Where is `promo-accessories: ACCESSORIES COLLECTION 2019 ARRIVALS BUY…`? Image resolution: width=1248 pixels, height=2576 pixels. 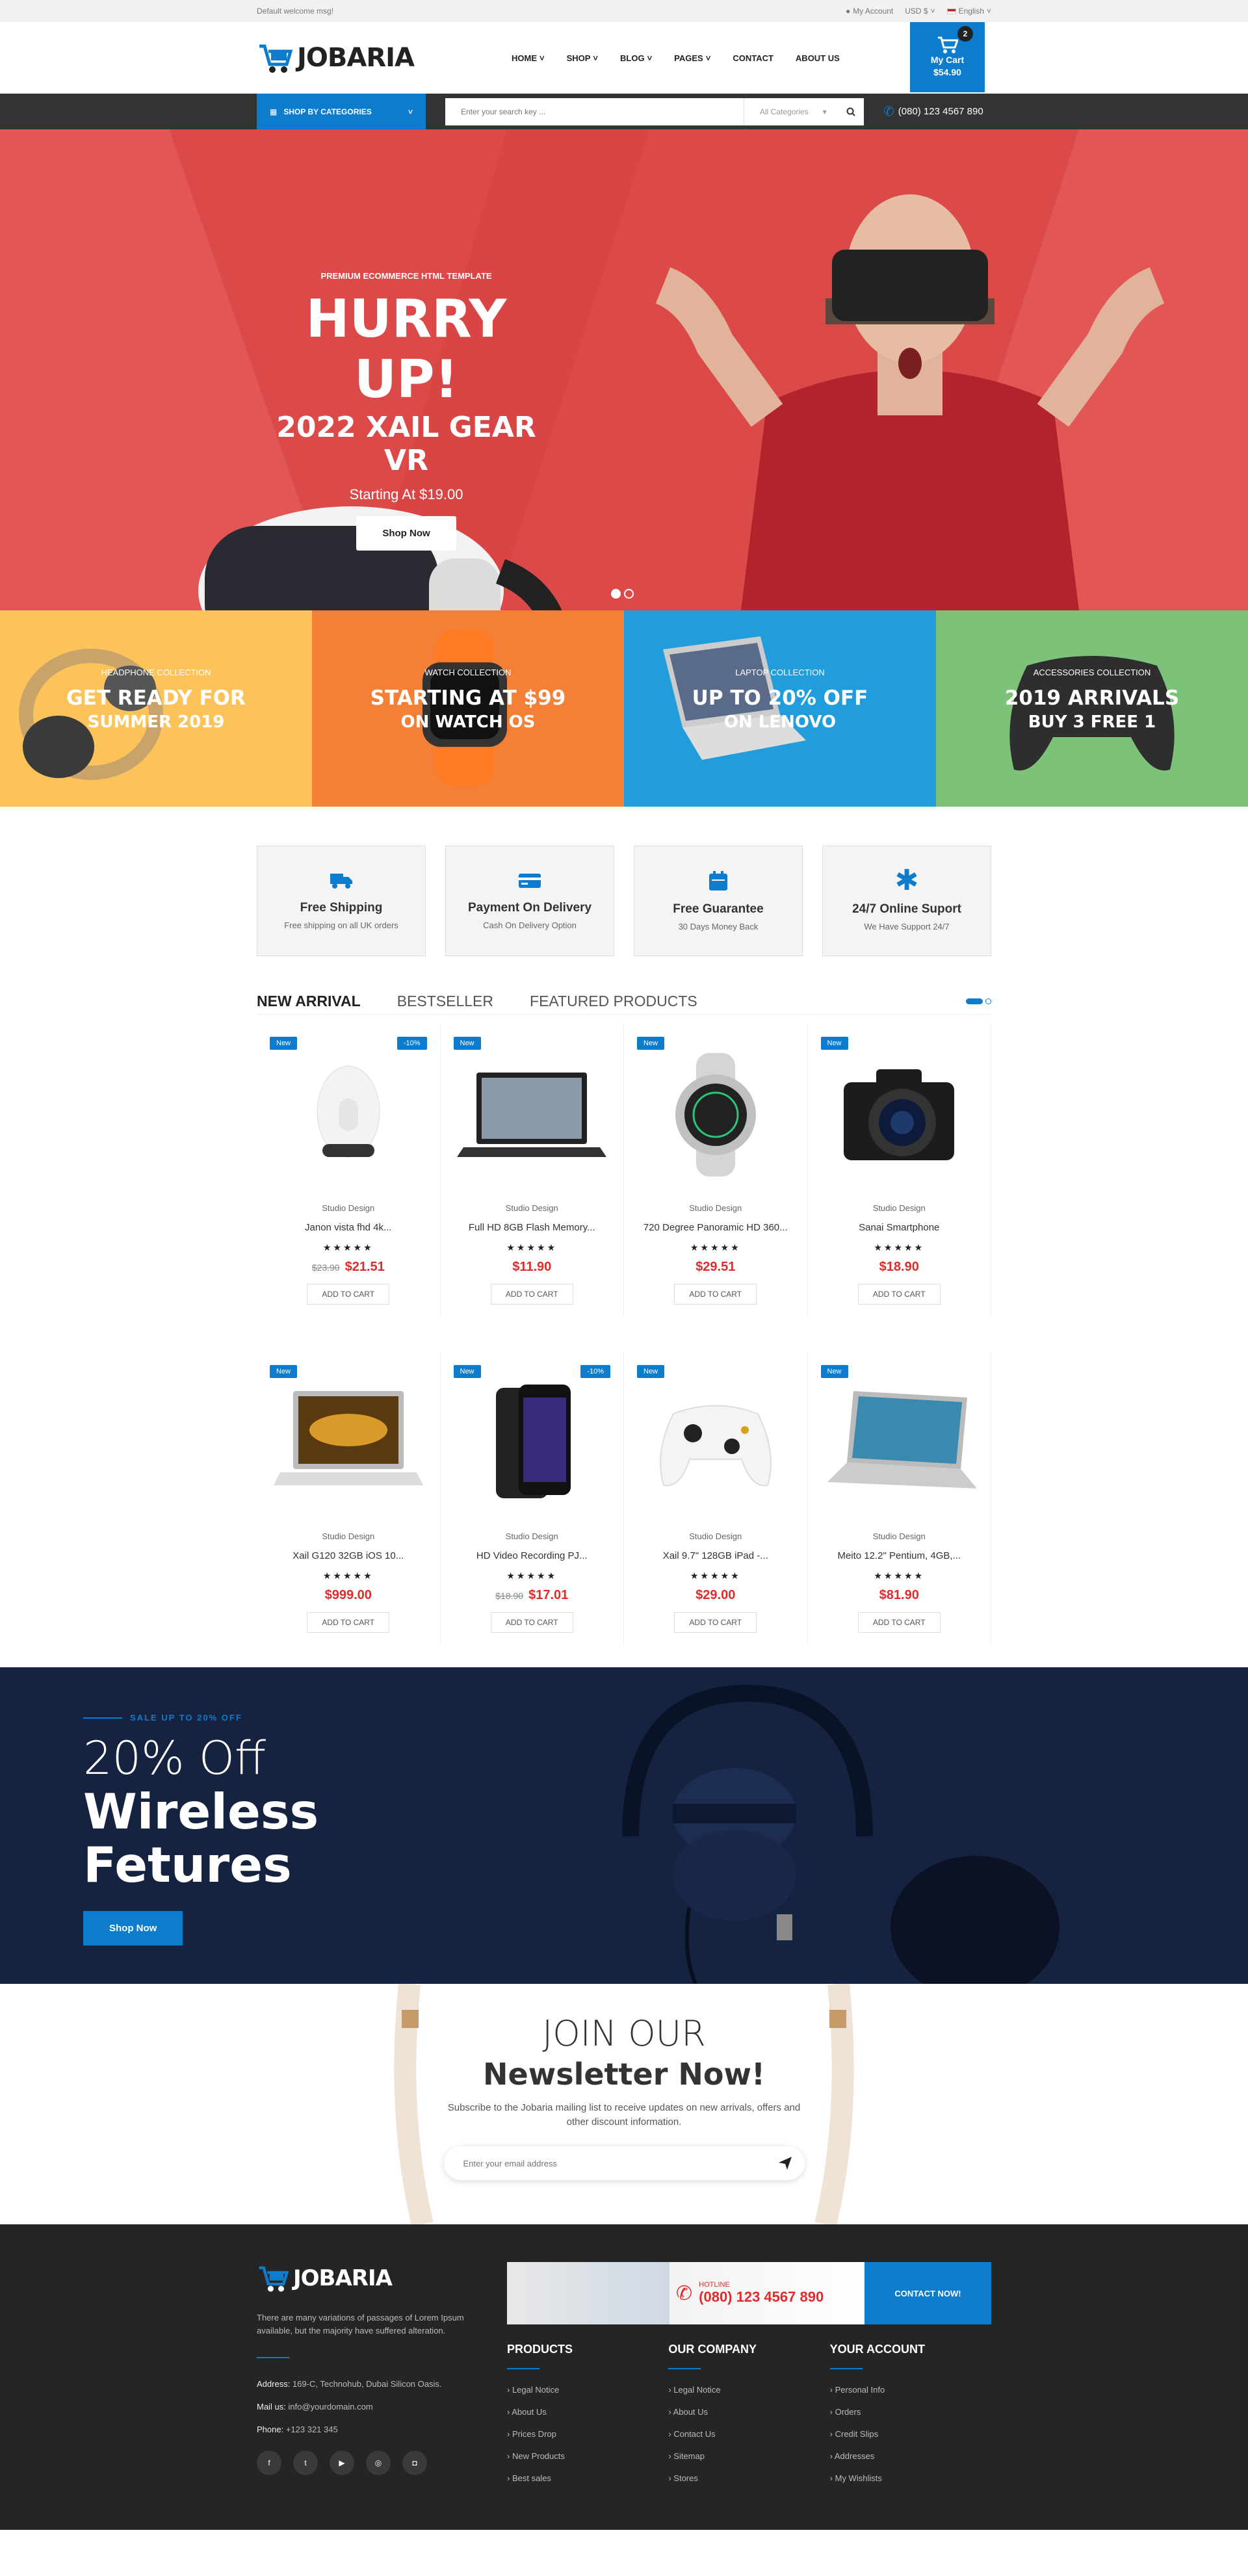
promo-accessories: ACCESSORIES COLLECTION 2019 ARRIVALS BUY… is located at coordinates (1092, 708).